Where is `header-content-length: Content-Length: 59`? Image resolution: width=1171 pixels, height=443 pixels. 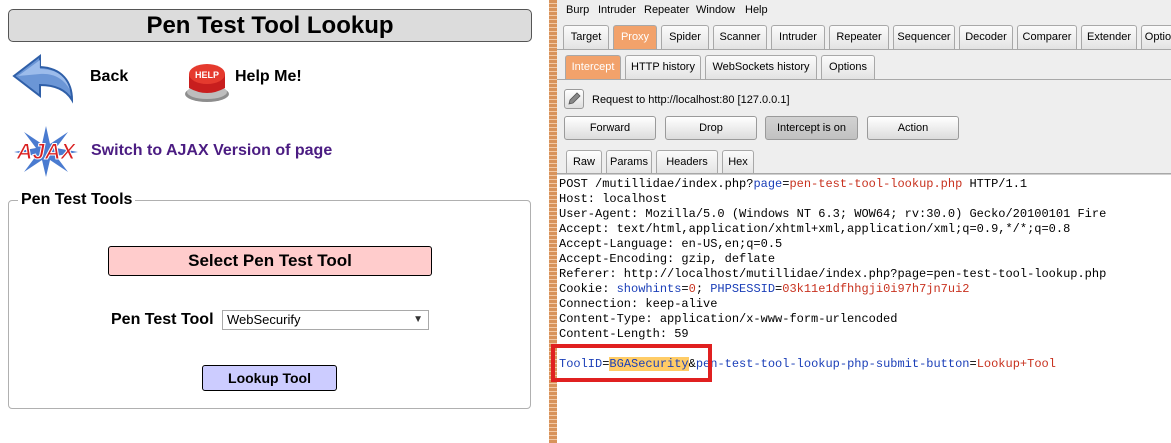 header-content-length: Content-Length: 59 is located at coordinates (624, 334).